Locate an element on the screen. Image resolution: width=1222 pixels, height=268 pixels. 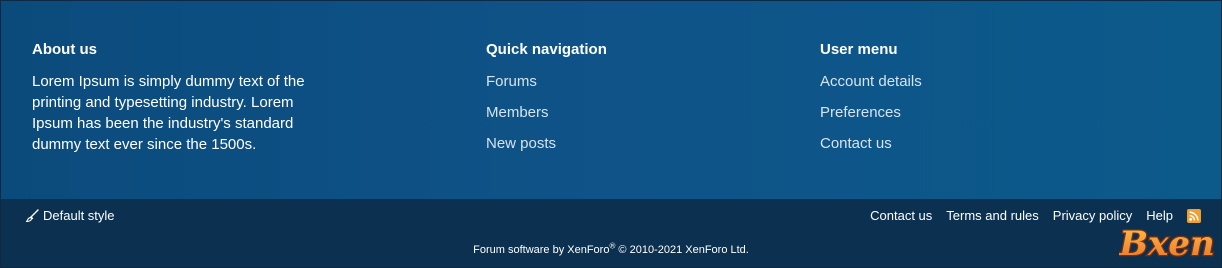
paintbrush-icon is located at coordinates (32, 216).